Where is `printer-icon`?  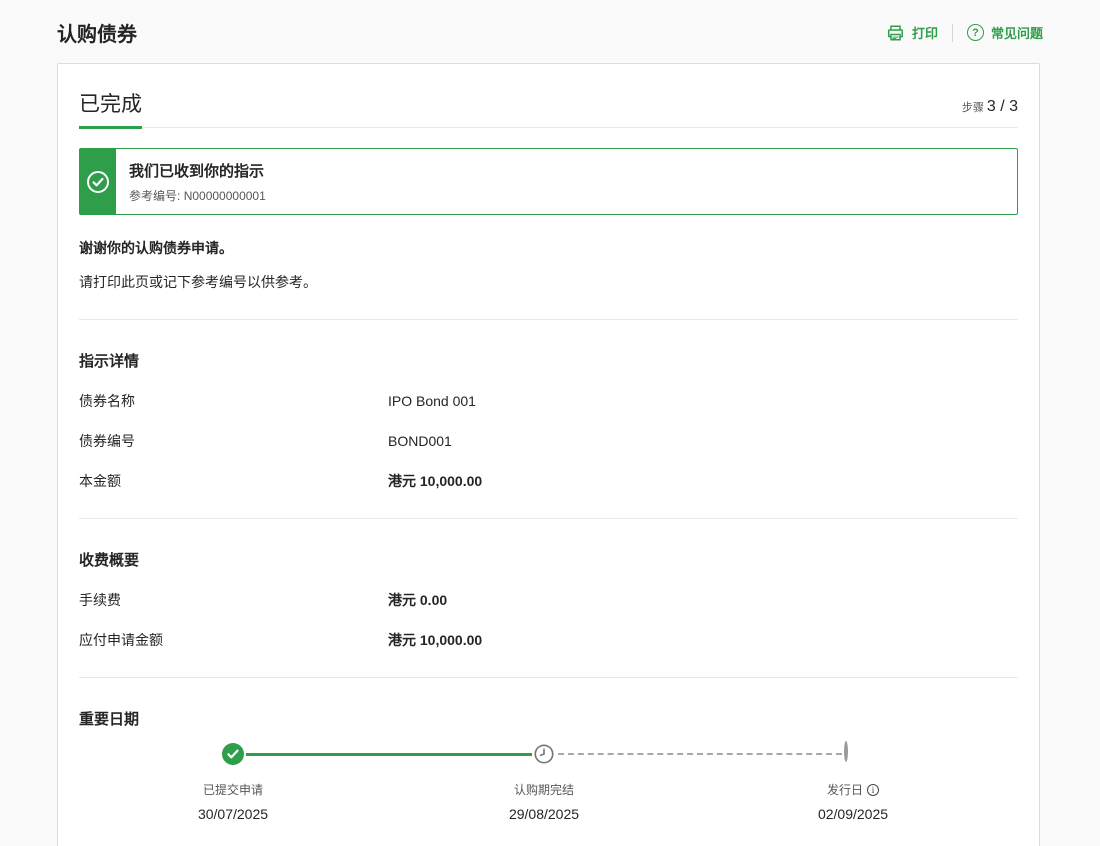
printer-icon is located at coordinates (895, 33).